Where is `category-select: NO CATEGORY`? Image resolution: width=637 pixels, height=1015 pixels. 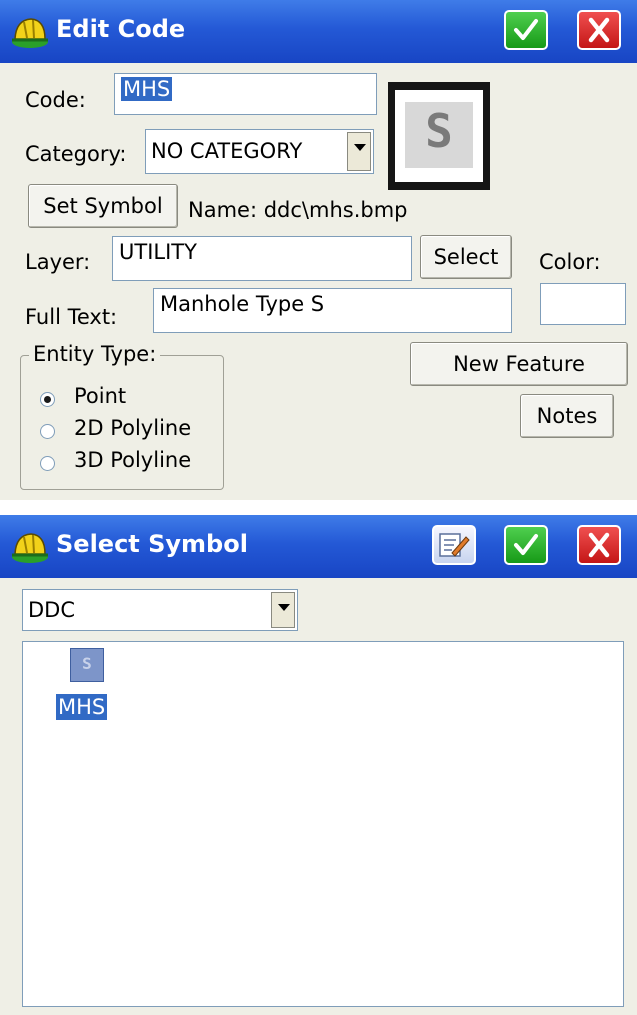
category-select: NO CATEGORY is located at coordinates (259, 151).